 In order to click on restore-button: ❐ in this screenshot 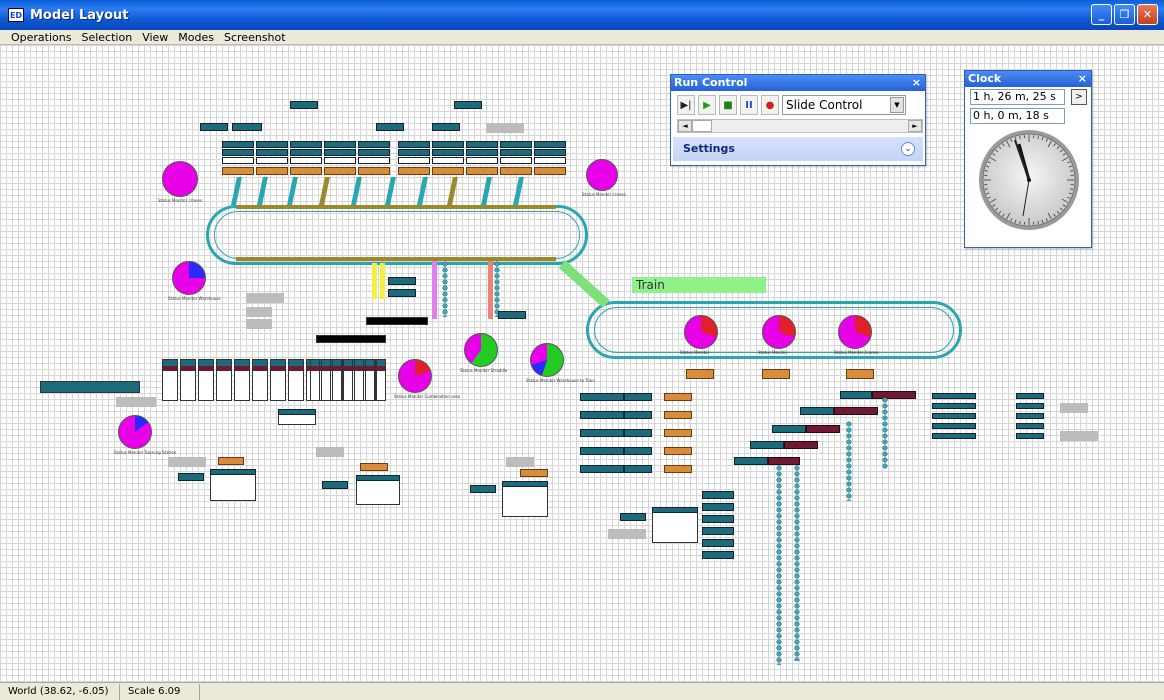, I will do `click(1124, 14)`.